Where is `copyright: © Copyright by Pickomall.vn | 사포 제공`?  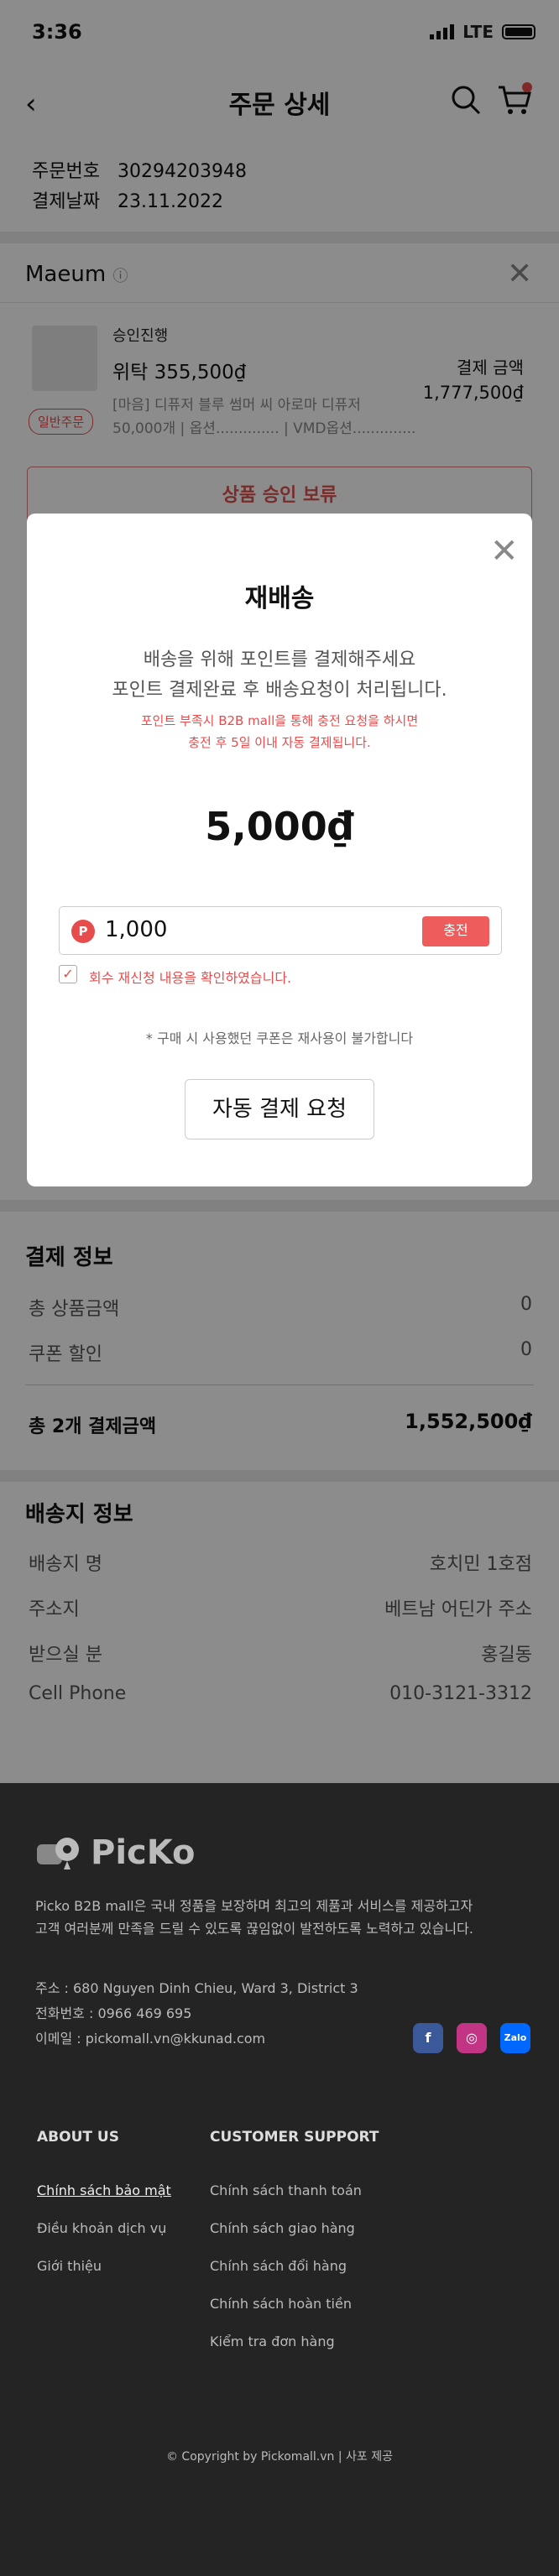
copyright: © Copyright by Pickomall.vn | 사포 제공 is located at coordinates (279, 2457).